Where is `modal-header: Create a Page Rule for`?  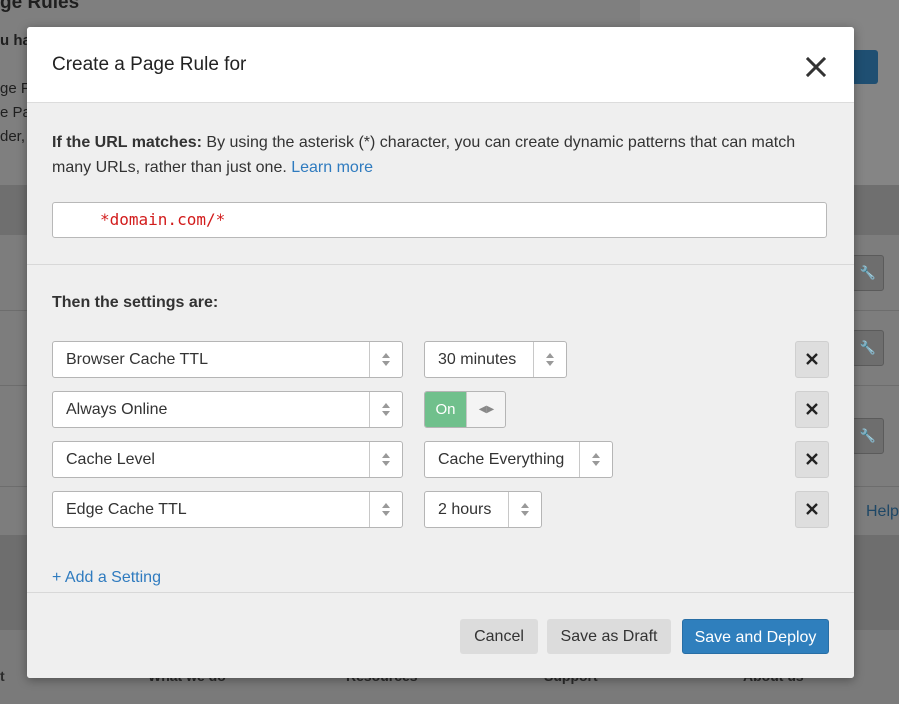
modal-header: Create a Page Rule for is located at coordinates (440, 65).